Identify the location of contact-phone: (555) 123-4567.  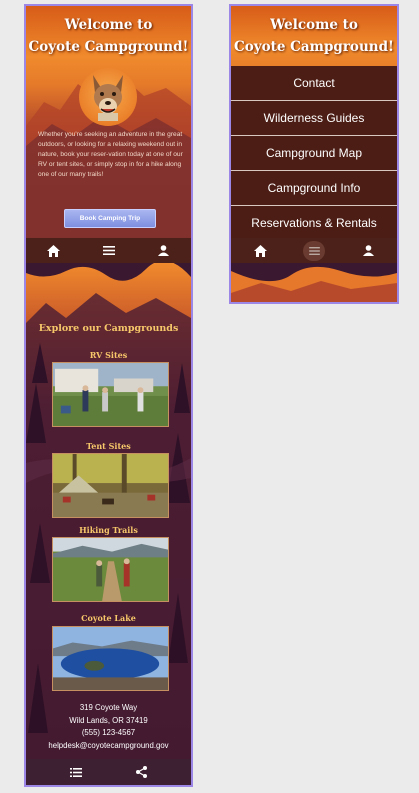
(108, 733).